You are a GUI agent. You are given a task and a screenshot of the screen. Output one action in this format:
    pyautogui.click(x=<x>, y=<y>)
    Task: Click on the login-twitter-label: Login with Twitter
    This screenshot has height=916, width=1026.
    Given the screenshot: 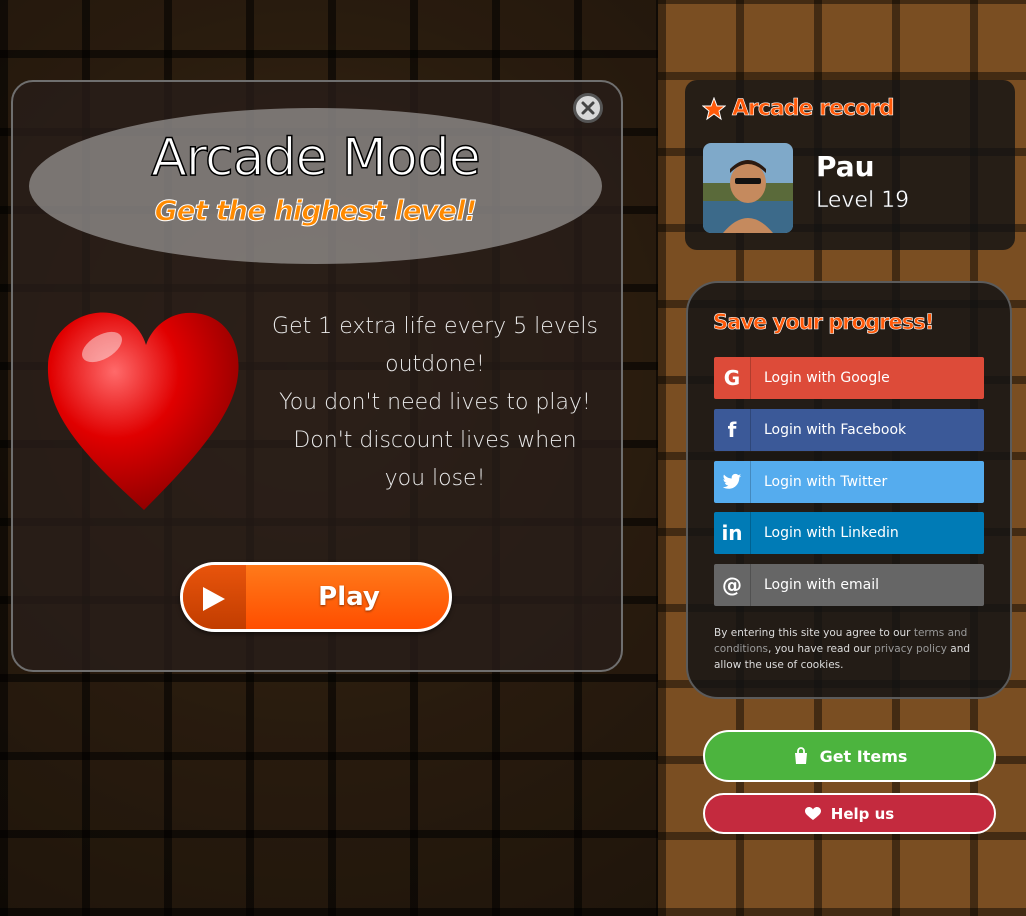 What is the action you would take?
    pyautogui.click(x=826, y=482)
    